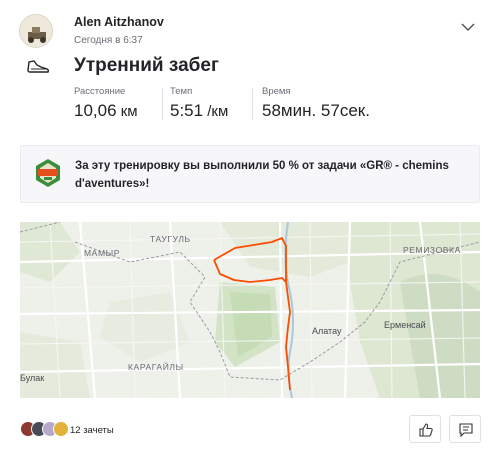 Image resolution: width=500 pixels, height=455 pixels. Describe the element at coordinates (276, 91) in the screenshot. I see `stat-time-label: Время` at that location.